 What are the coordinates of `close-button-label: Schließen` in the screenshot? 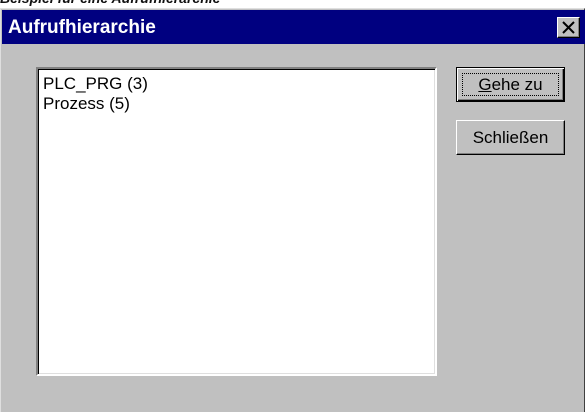 It's located at (510, 137).